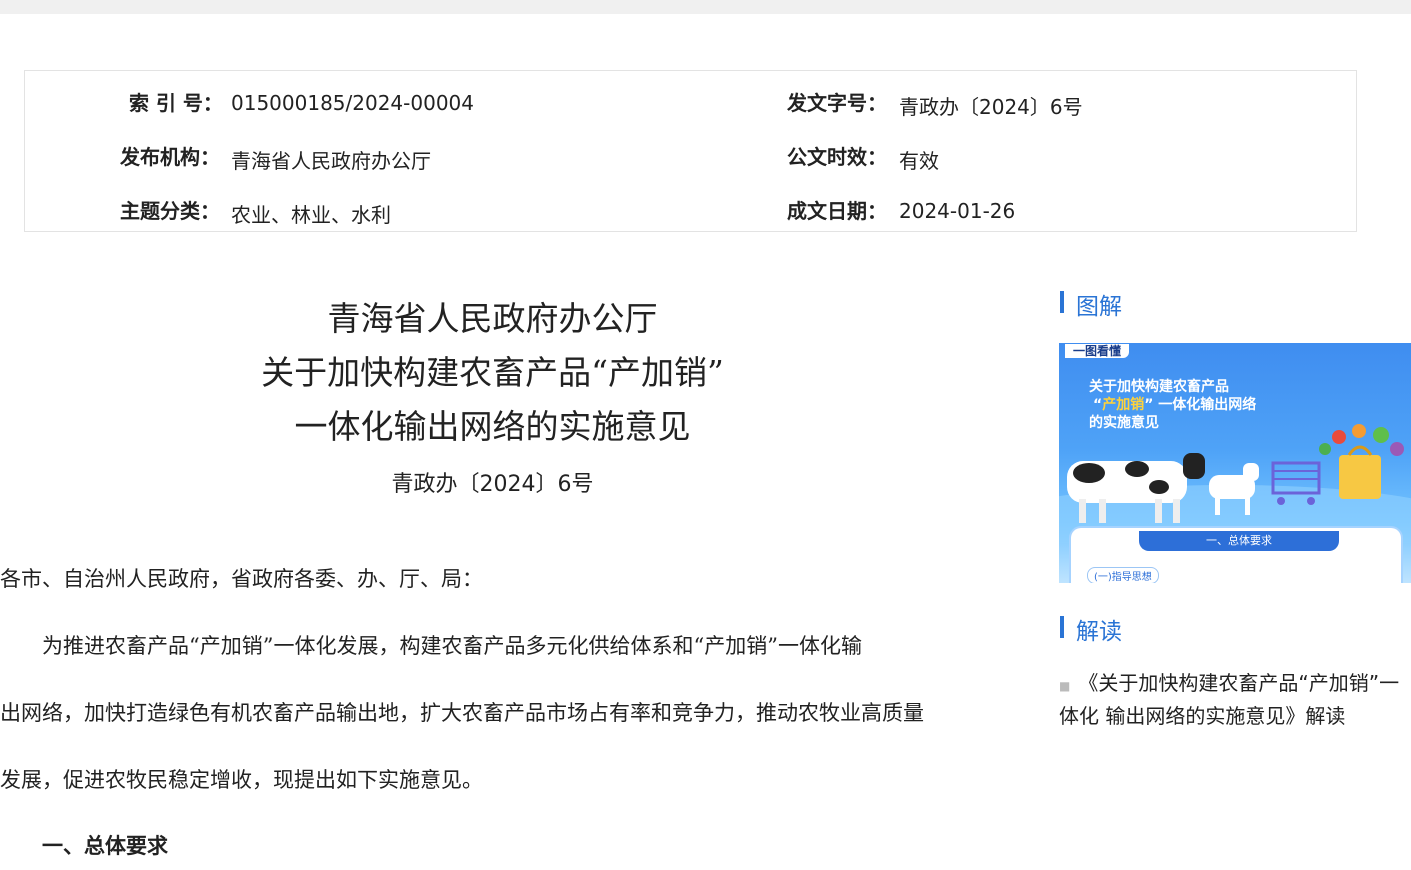 The width and height of the screenshot is (1411, 870). Describe the element at coordinates (1097, 351) in the screenshot. I see `infographic-tag: 一图看懂` at that location.